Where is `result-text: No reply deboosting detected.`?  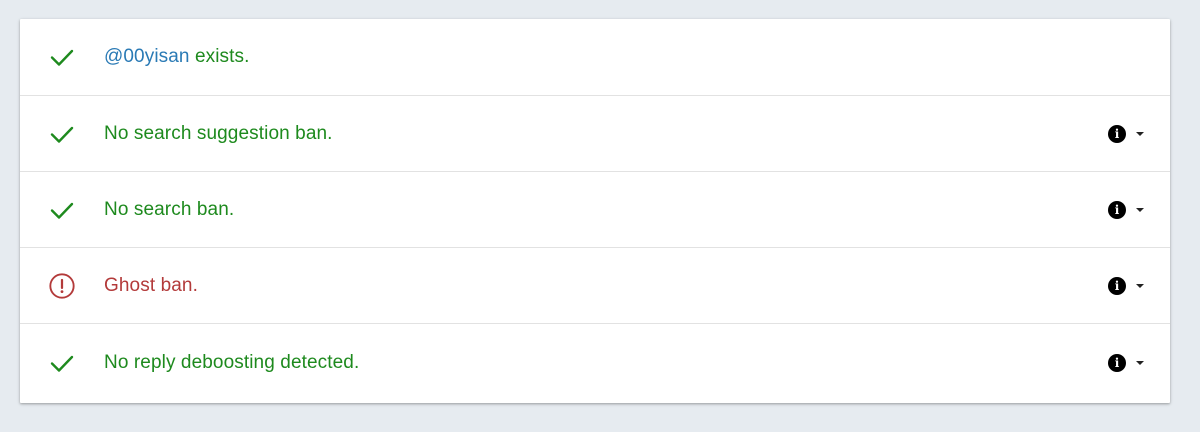 result-text: No reply deboosting detected. is located at coordinates (232, 362).